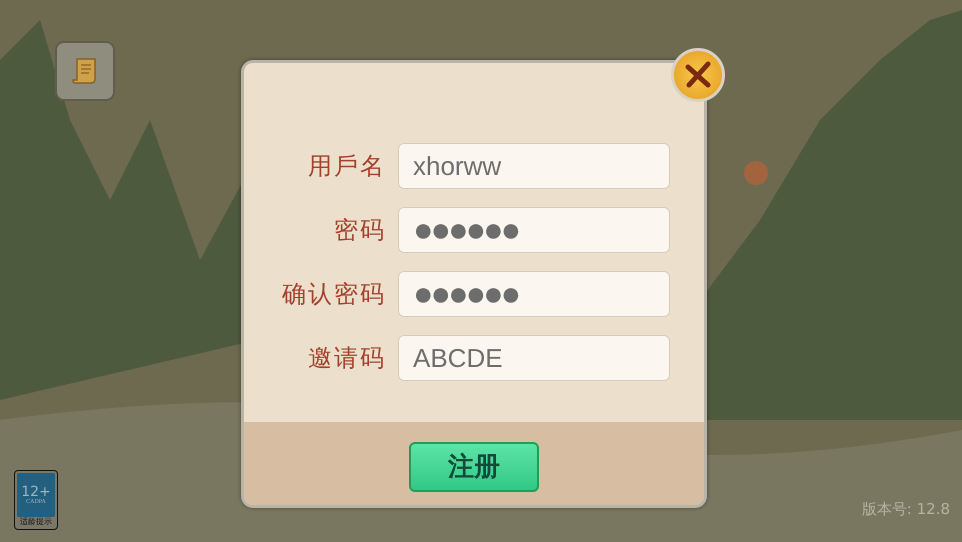 The width and height of the screenshot is (962, 542). I want to click on version-label: 版本号: 12.8, so click(906, 509).